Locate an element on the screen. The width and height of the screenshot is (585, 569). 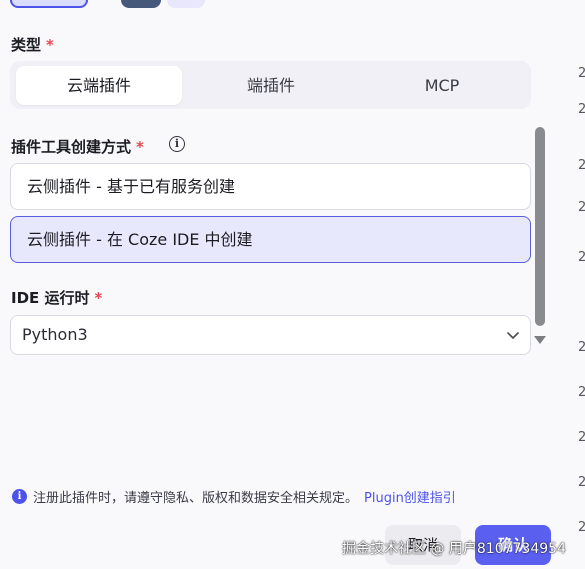
runtime-label: IDE 运行时 * is located at coordinates (56, 297).